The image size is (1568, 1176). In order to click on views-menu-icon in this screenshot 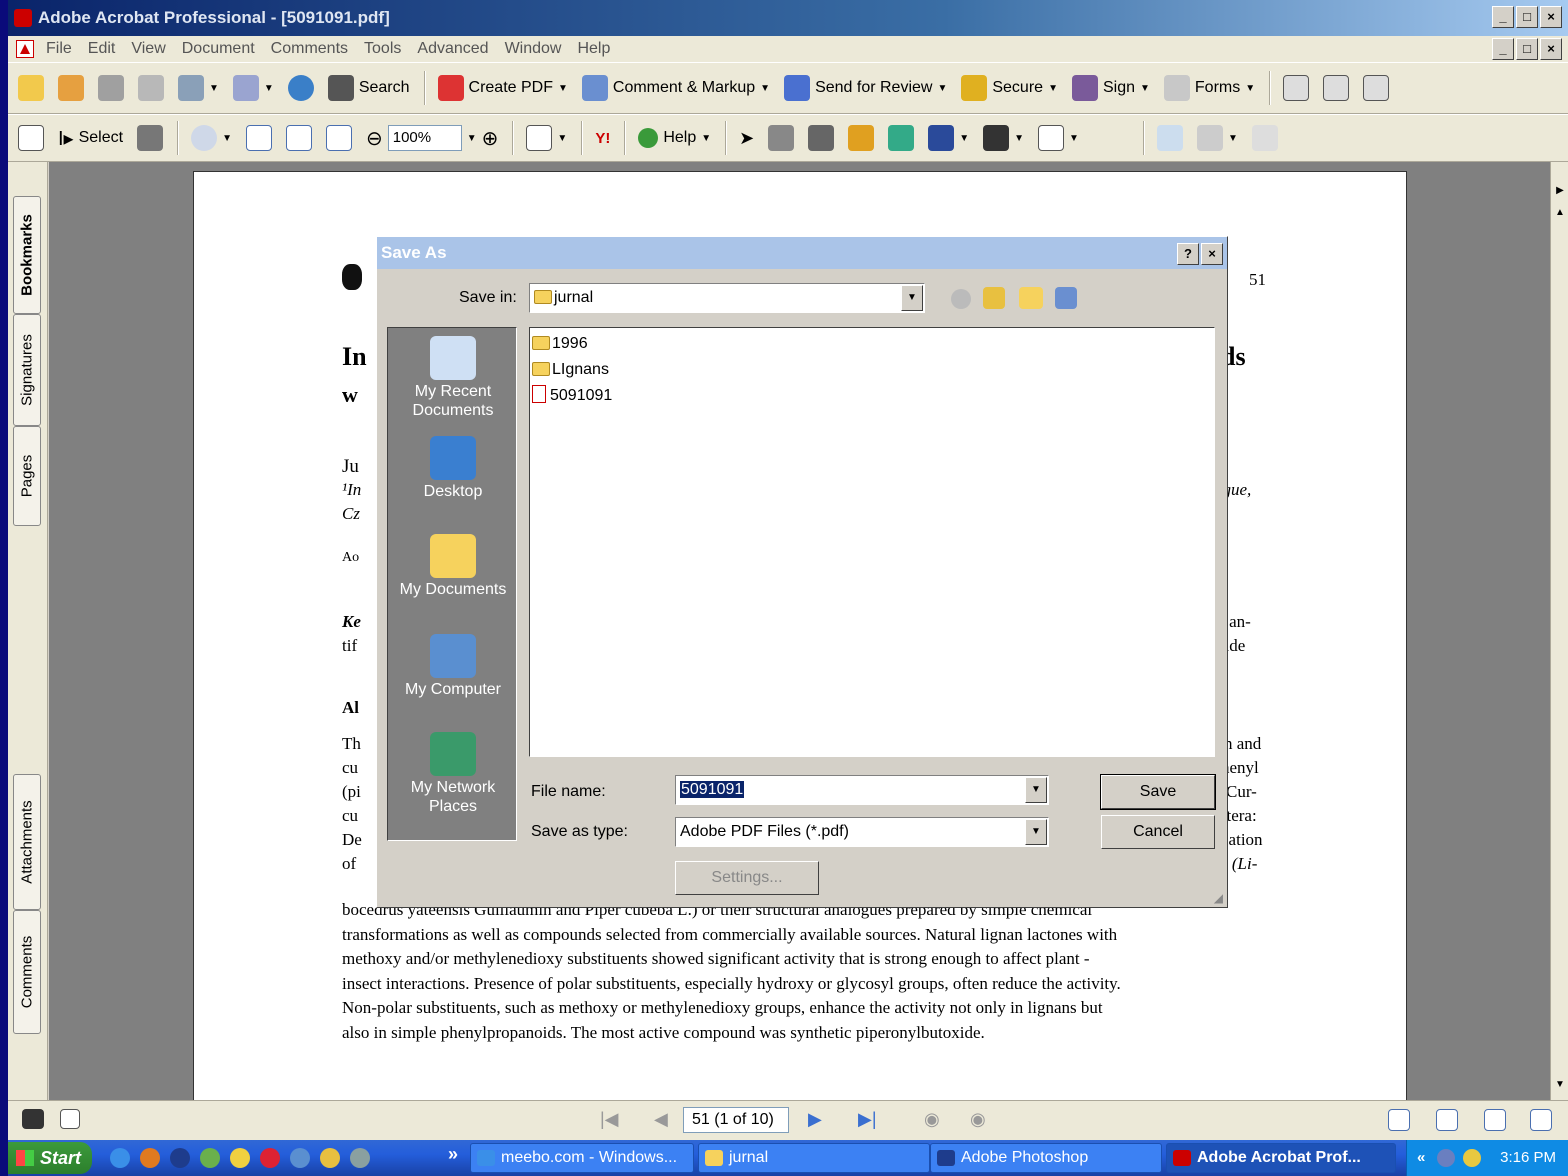, I will do `click(1066, 298)`.